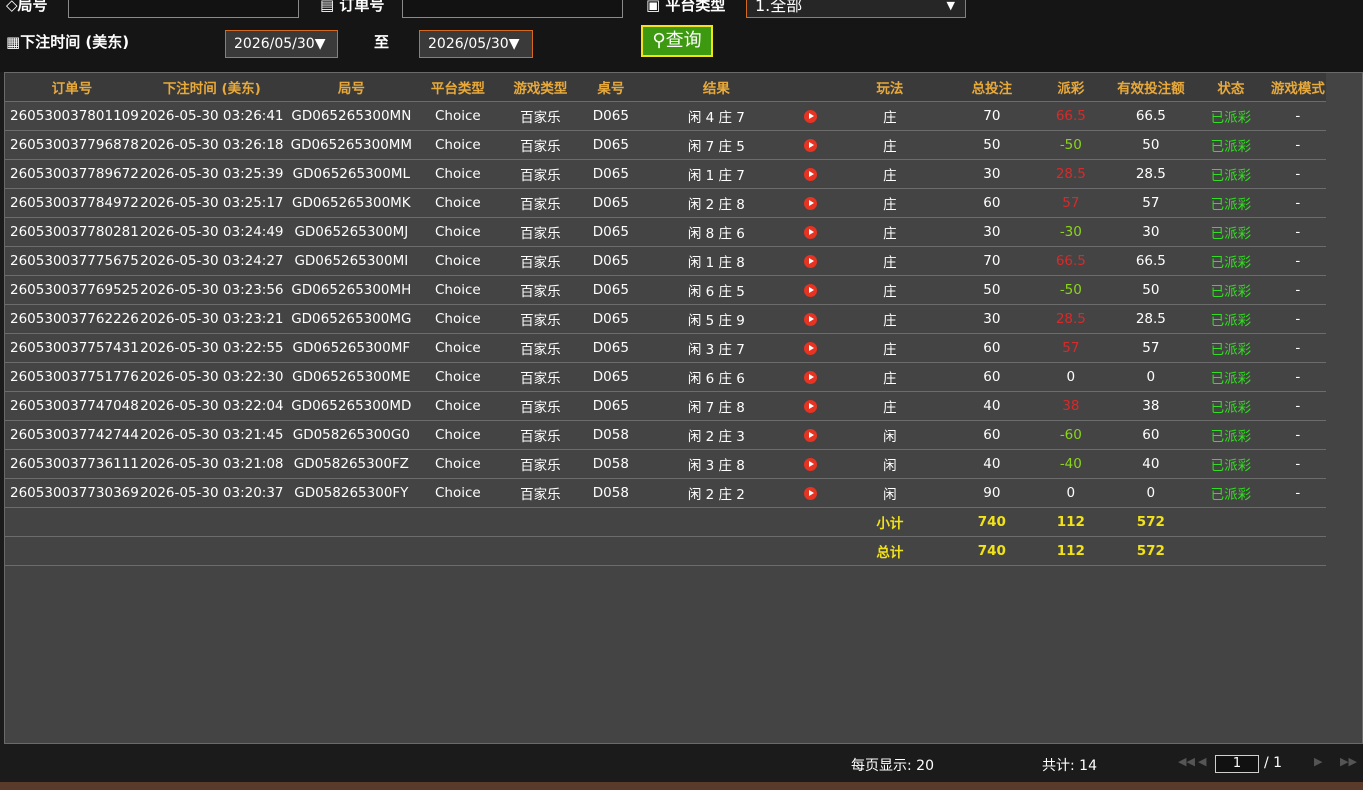 This screenshot has width=1363, height=790. I want to click on table-cell: 闲 2 庄 3, so click(716, 435).